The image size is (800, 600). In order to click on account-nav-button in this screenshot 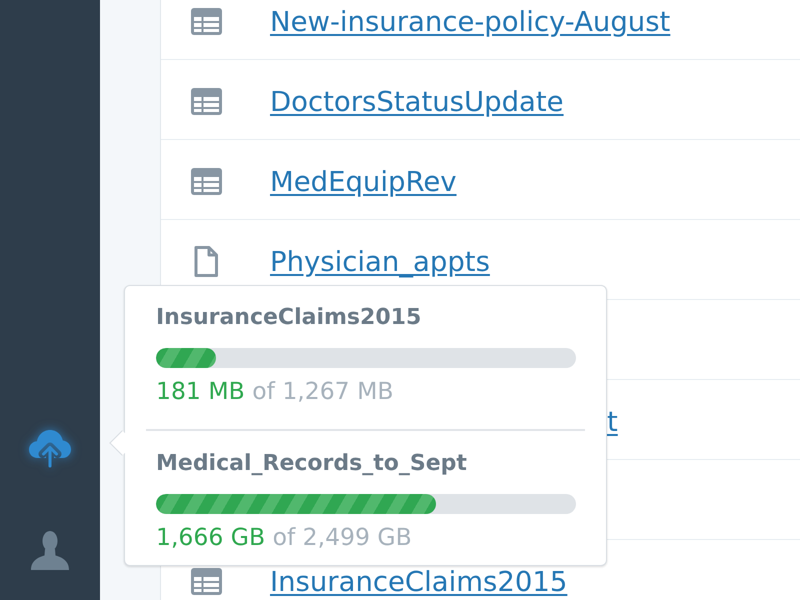, I will do `click(50, 550)`.